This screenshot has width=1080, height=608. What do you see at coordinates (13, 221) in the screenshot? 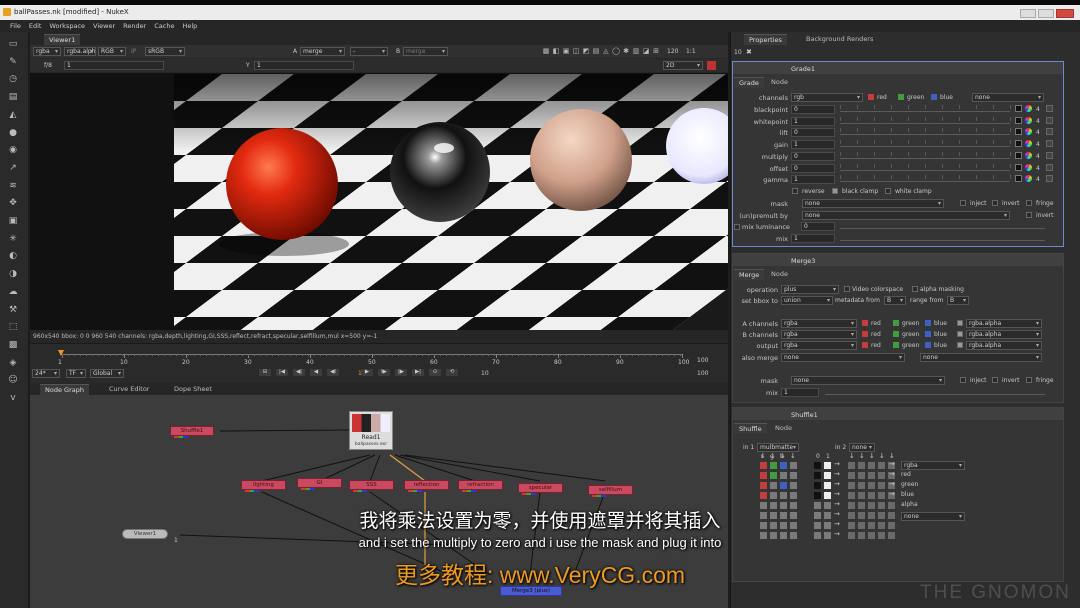
I see `views-icon: ▣` at bounding box center [13, 221].